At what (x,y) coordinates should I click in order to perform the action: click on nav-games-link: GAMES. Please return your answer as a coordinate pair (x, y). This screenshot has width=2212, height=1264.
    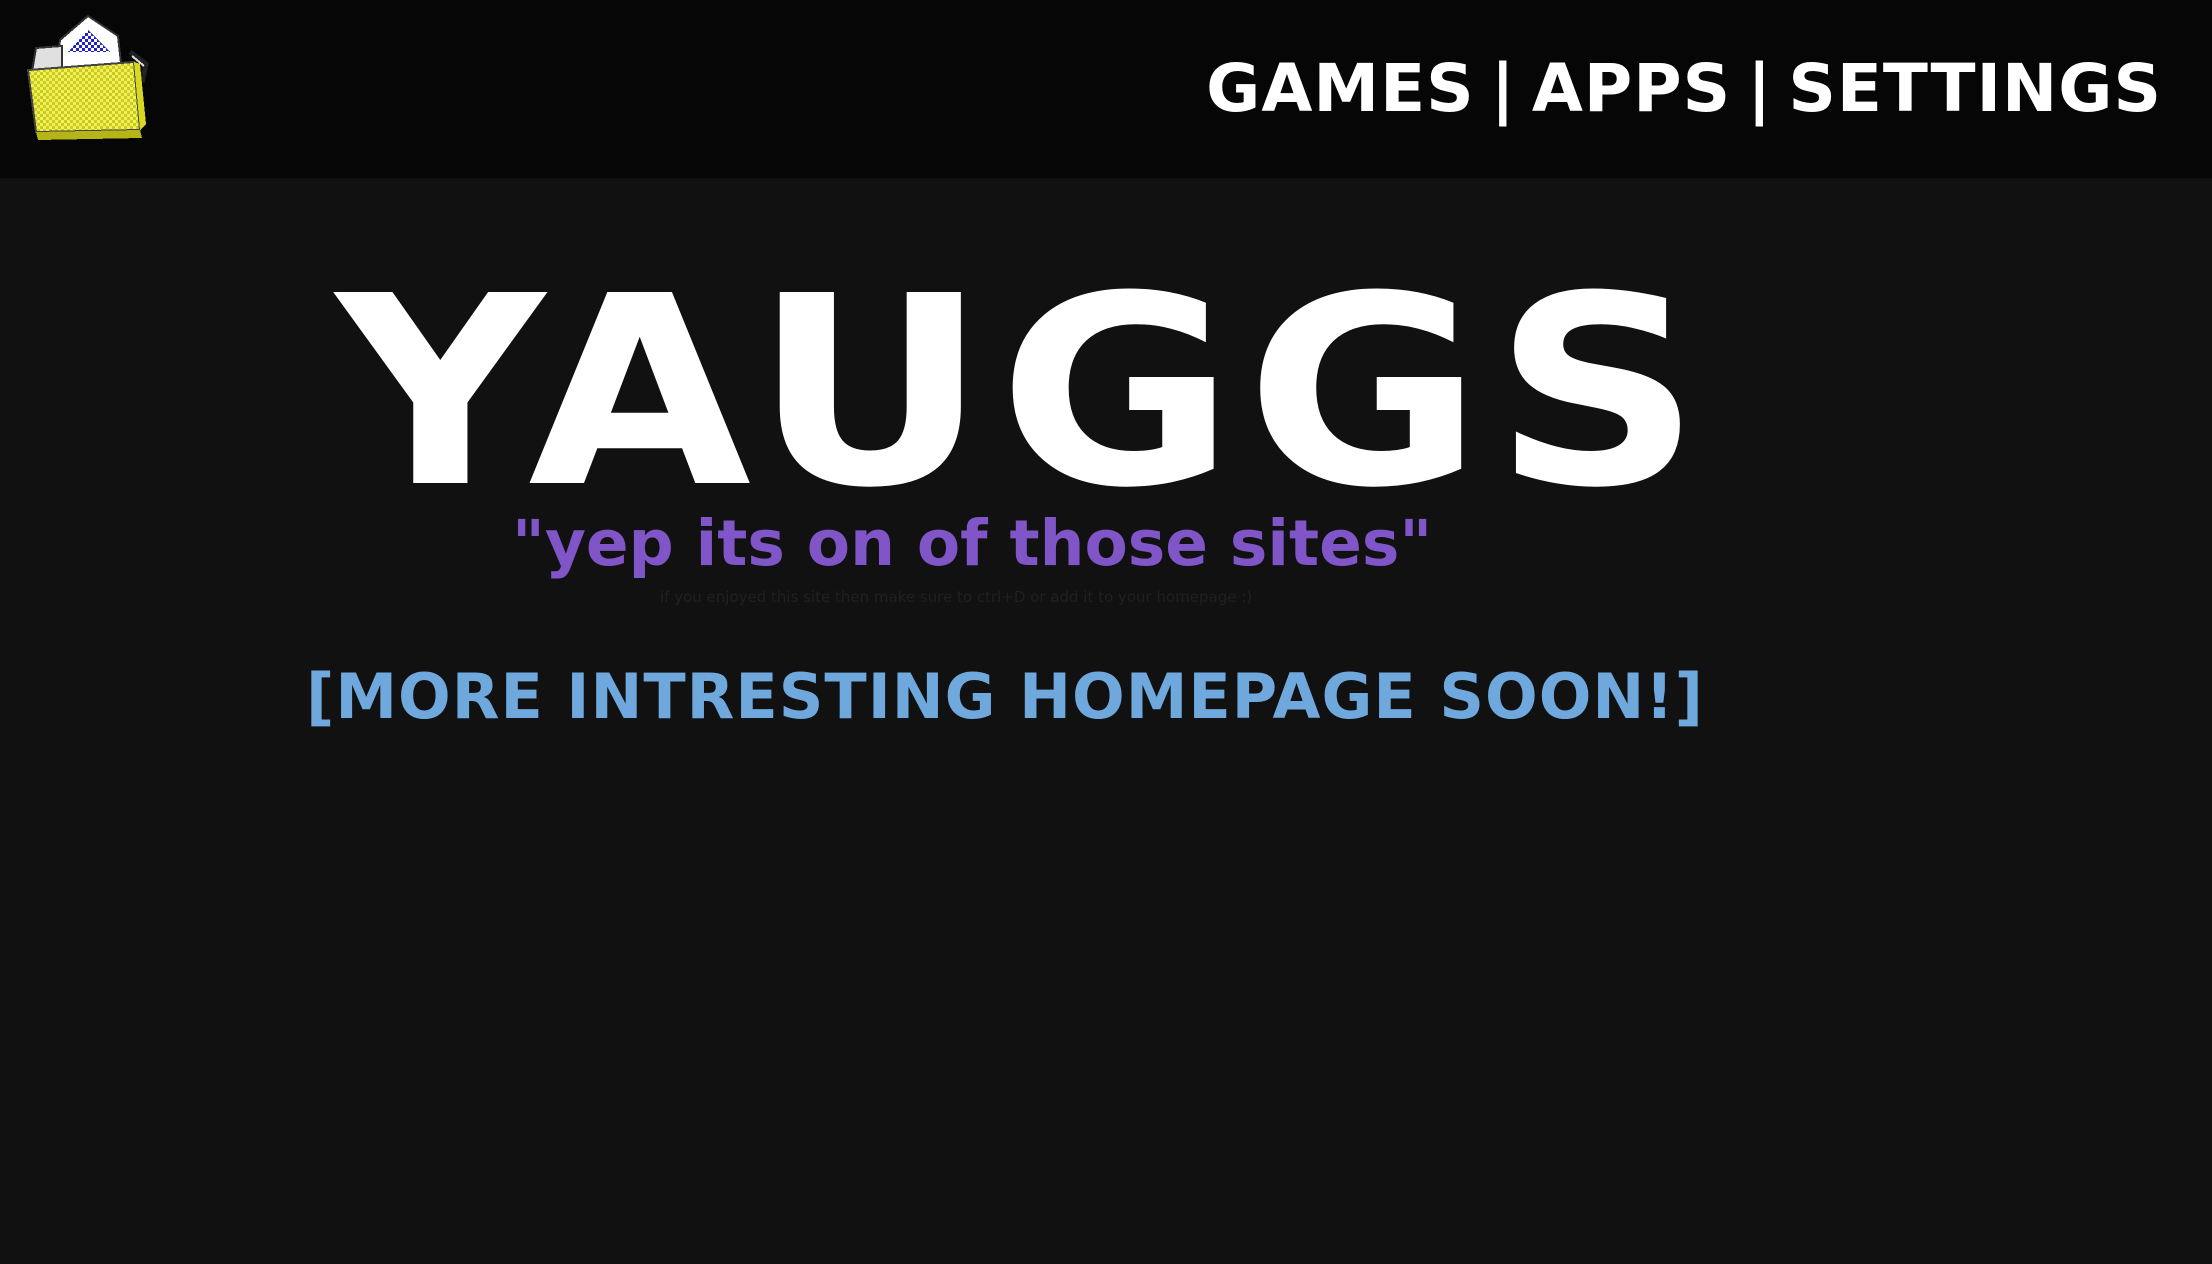
    Looking at the image, I should click on (1340, 89).